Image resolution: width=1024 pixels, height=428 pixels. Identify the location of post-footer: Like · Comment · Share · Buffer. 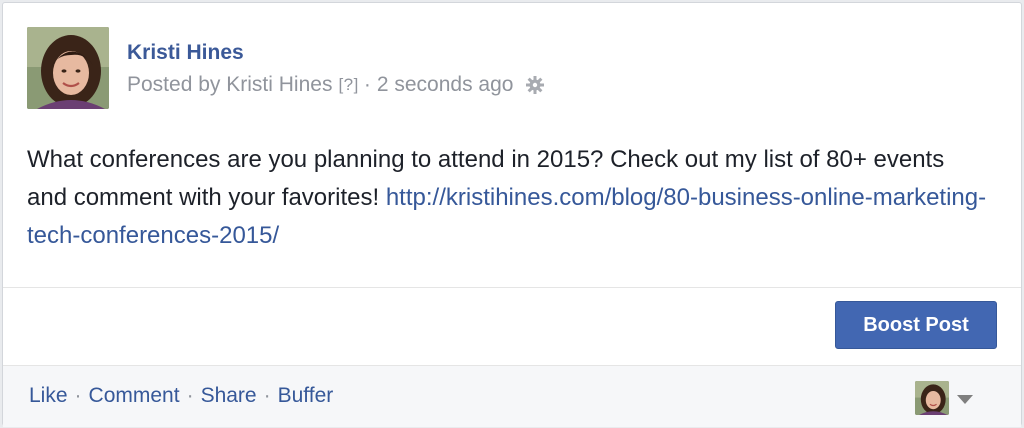
(512, 396).